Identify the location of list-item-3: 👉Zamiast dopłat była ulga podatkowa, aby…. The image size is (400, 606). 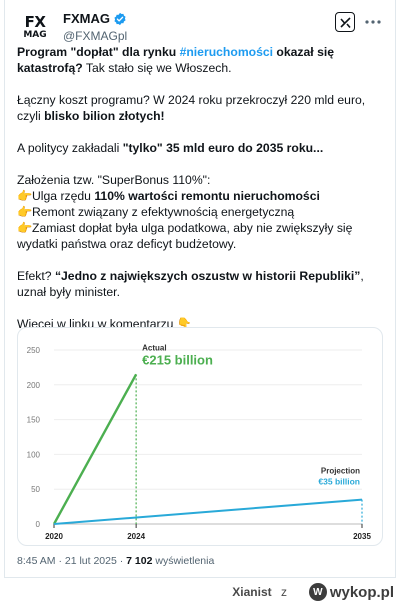
(201, 236).